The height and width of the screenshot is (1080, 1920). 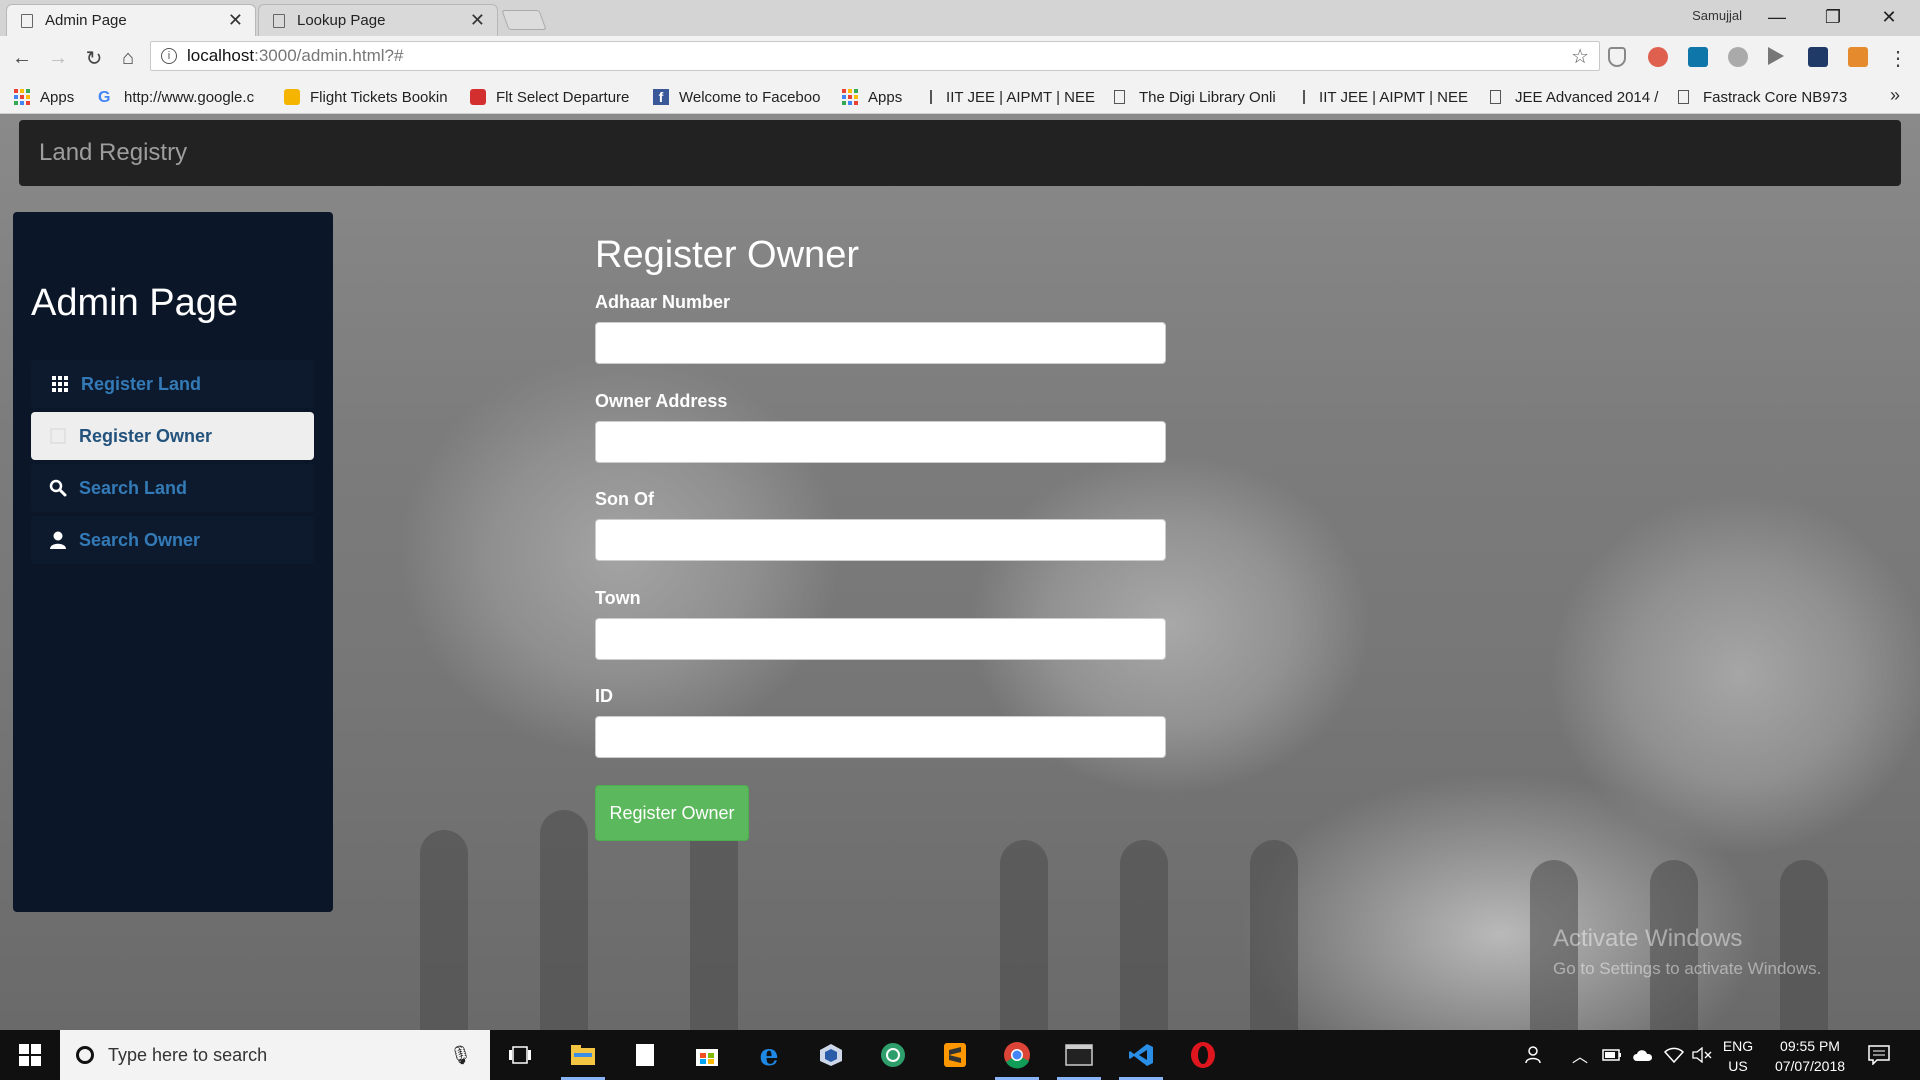 I want to click on forward-icon: →, so click(x=58, y=58).